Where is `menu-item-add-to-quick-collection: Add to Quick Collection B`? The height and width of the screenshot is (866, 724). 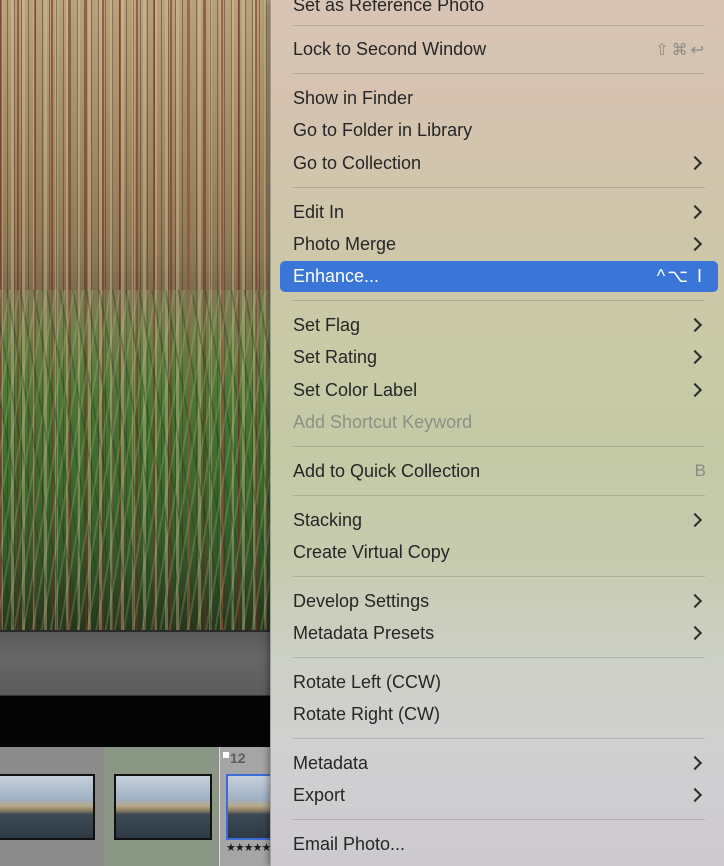 menu-item-add-to-quick-collection: Add to Quick Collection B is located at coordinates (499, 471).